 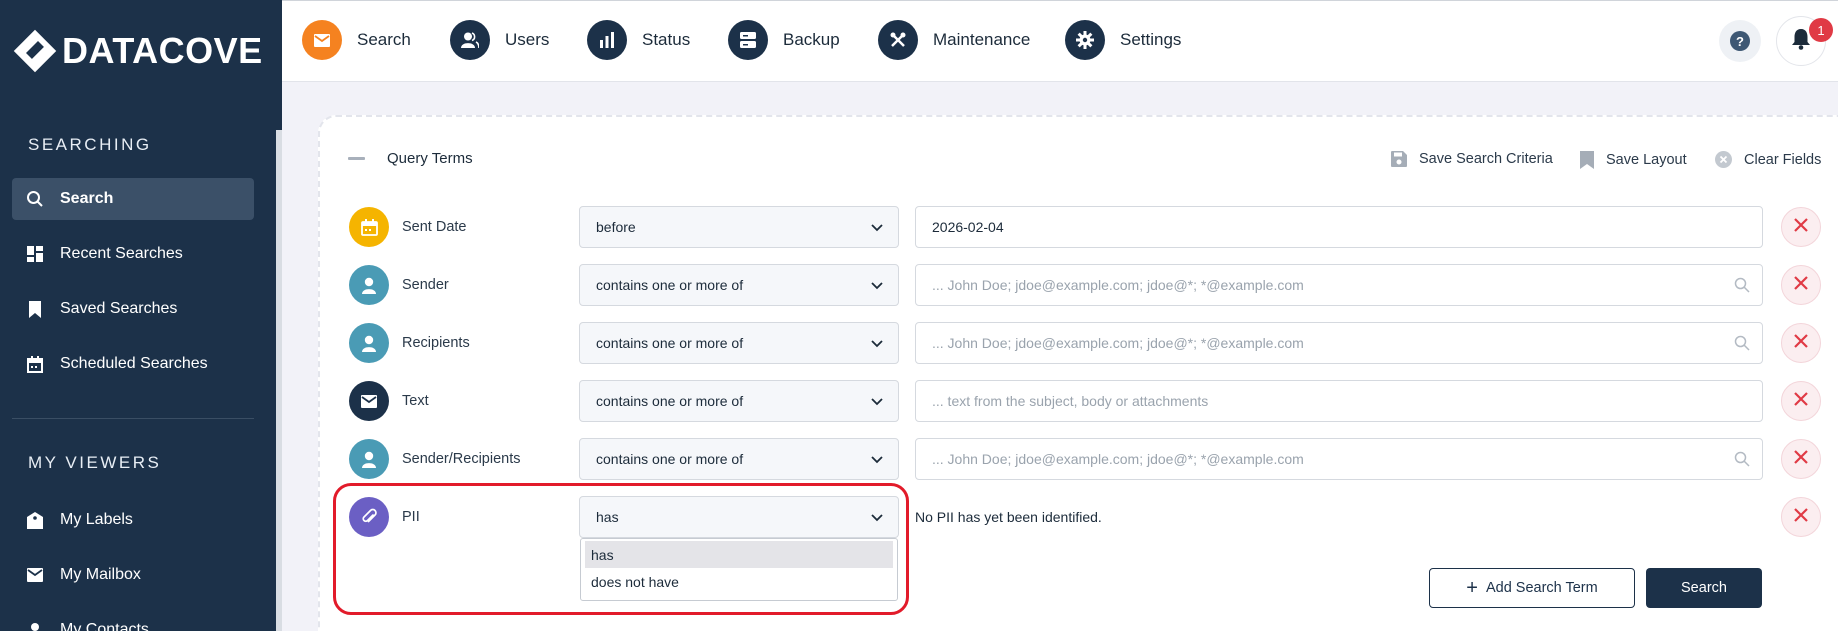 I want to click on section-title-my-viewers: MY VIEWERS, so click(x=95, y=462).